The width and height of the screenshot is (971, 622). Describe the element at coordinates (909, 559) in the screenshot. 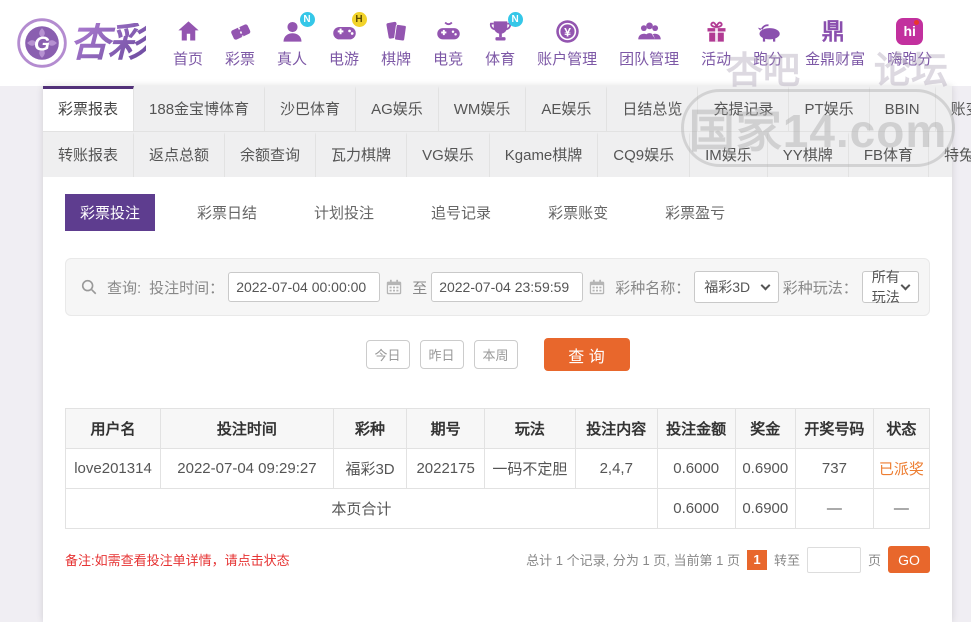

I see `go-button: GO` at that location.